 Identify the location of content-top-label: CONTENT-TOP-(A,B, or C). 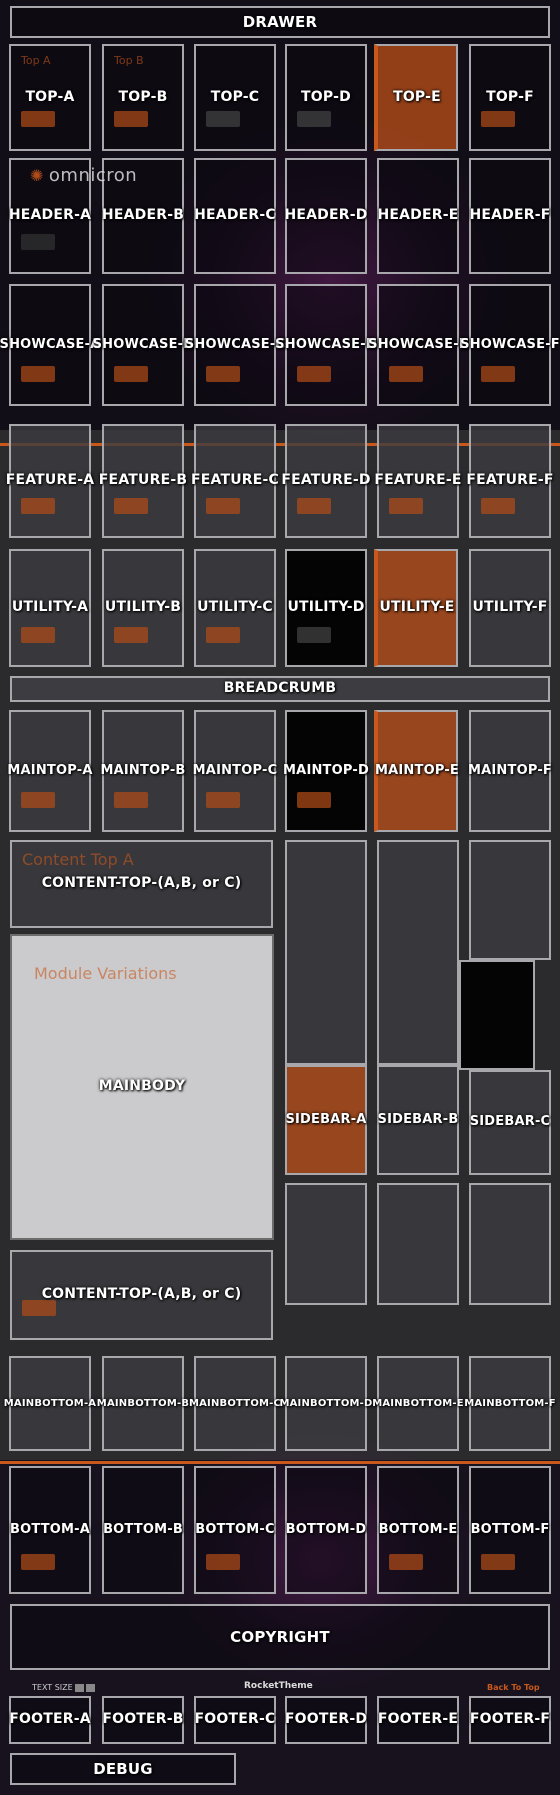
(141, 883).